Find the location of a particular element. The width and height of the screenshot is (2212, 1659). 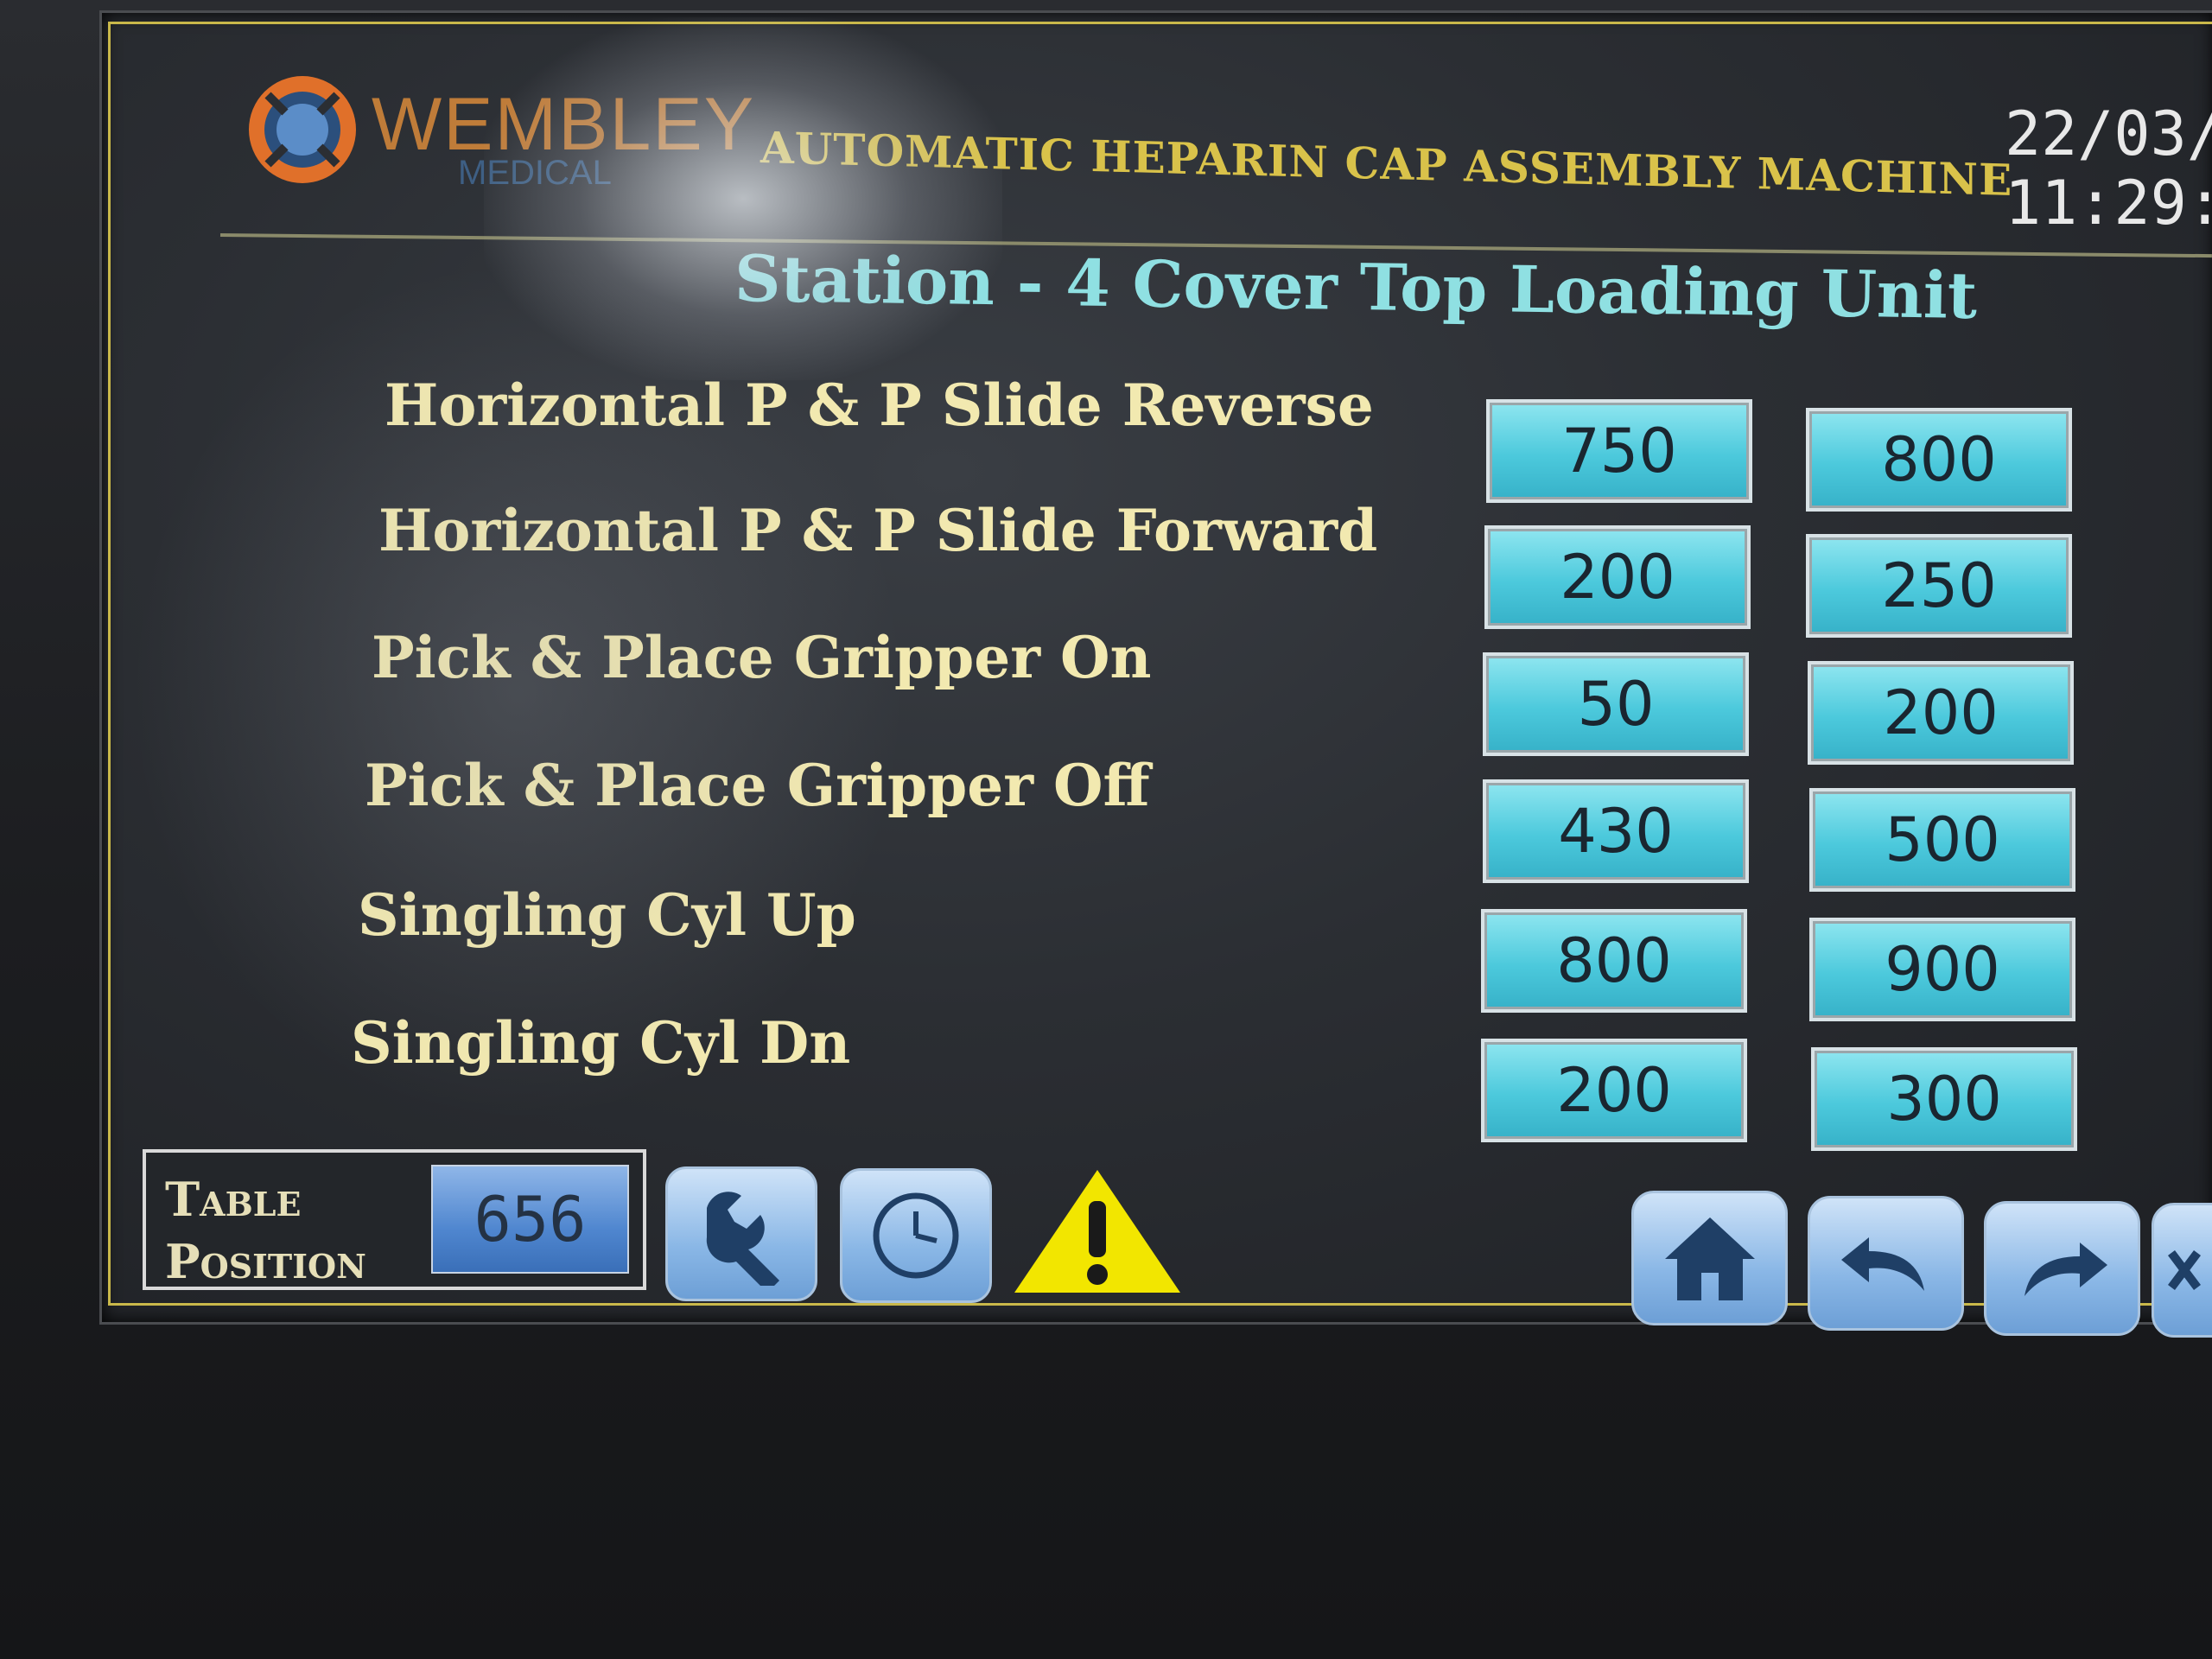

company-logo-icon is located at coordinates (302, 129).